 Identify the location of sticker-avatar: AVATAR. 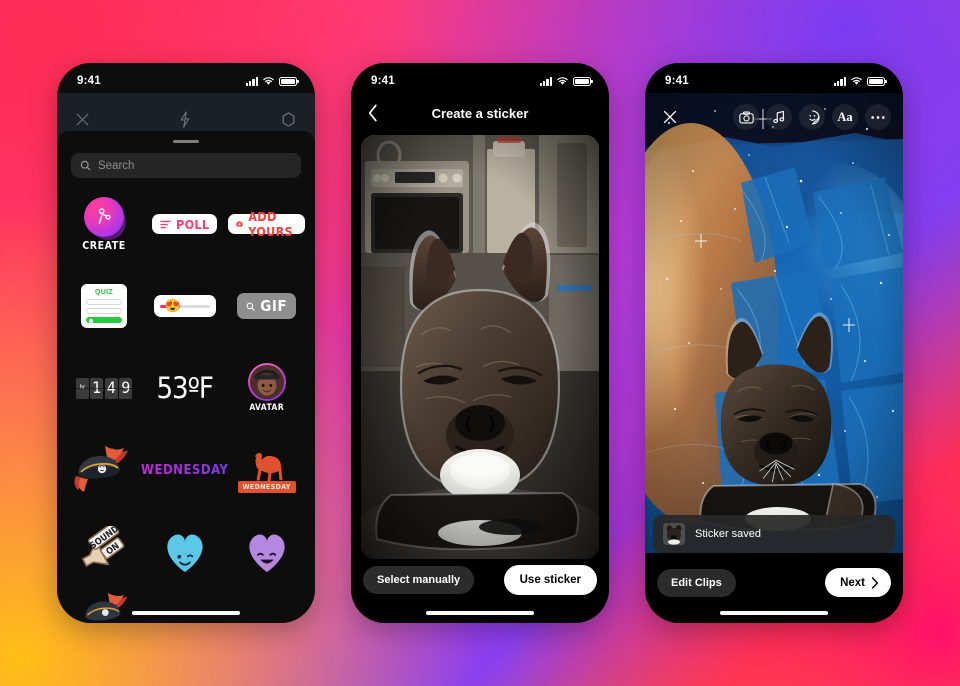
(266, 388).